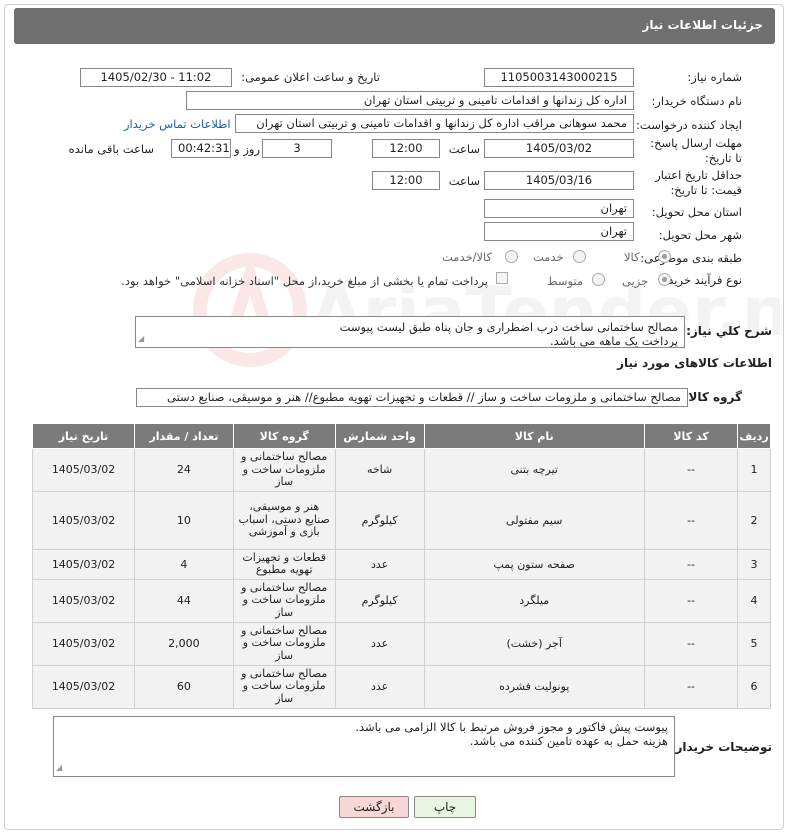 Image resolution: width=788 pixels, height=834 pixels. Describe the element at coordinates (534, 643) in the screenshot. I see `item-name: آجر (خشت)` at that location.